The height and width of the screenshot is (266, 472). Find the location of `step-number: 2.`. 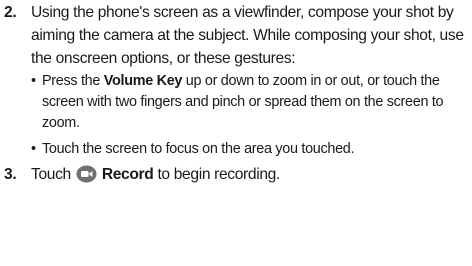

step-number: 2. is located at coordinates (10, 12).